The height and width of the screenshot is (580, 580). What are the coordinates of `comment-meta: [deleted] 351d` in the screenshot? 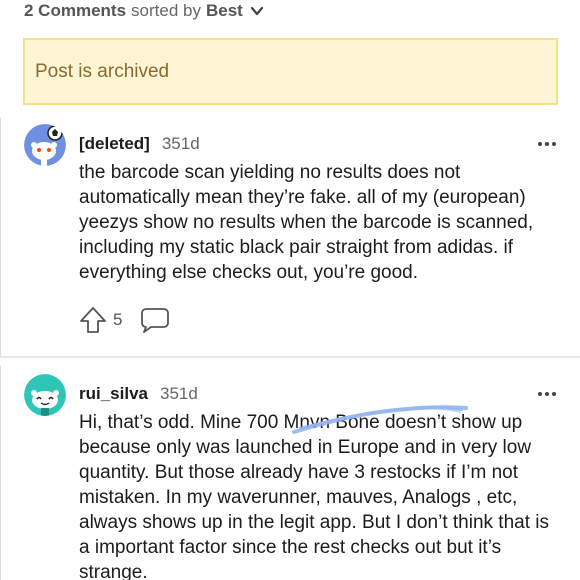 It's located at (139, 144).